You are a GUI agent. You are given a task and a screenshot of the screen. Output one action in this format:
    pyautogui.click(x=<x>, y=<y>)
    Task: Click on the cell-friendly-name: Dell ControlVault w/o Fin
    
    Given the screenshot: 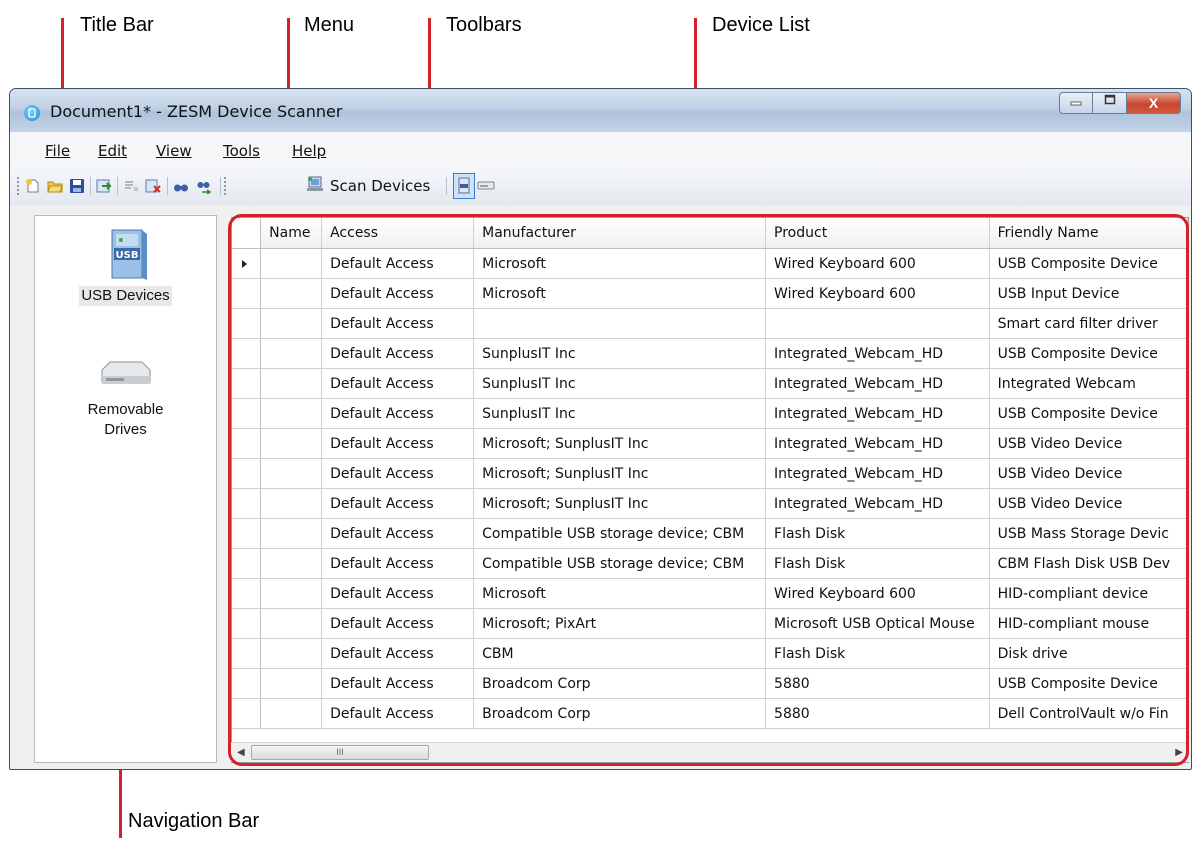 What is the action you would take?
    pyautogui.click(x=1088, y=713)
    